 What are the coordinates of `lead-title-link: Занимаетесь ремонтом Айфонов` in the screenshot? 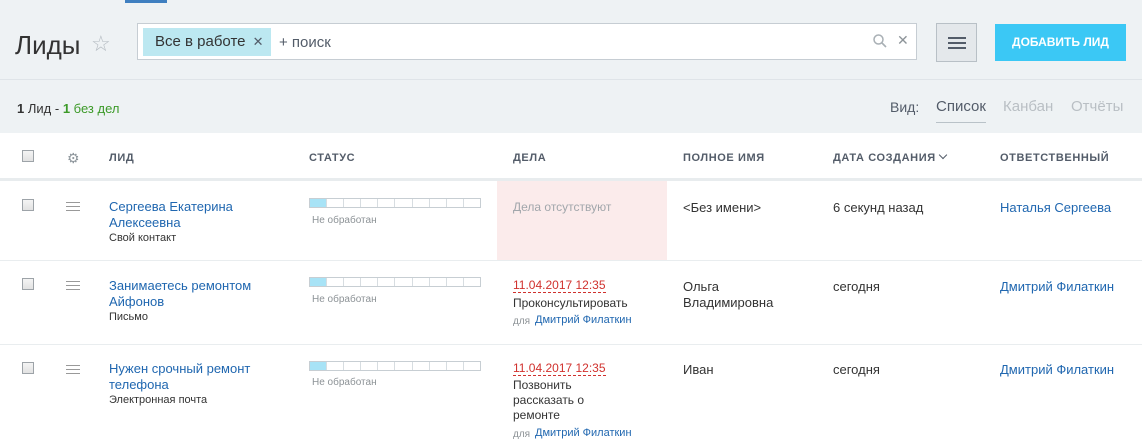 It's located at (180, 294).